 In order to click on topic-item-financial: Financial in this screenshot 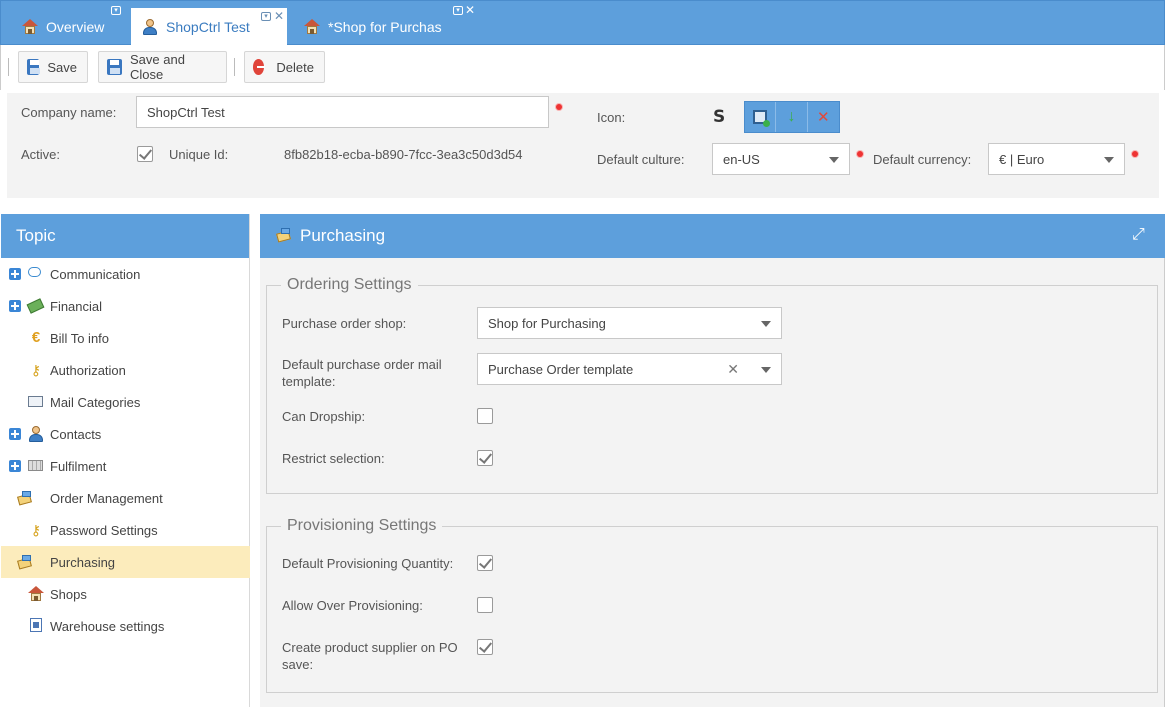, I will do `click(125, 306)`.